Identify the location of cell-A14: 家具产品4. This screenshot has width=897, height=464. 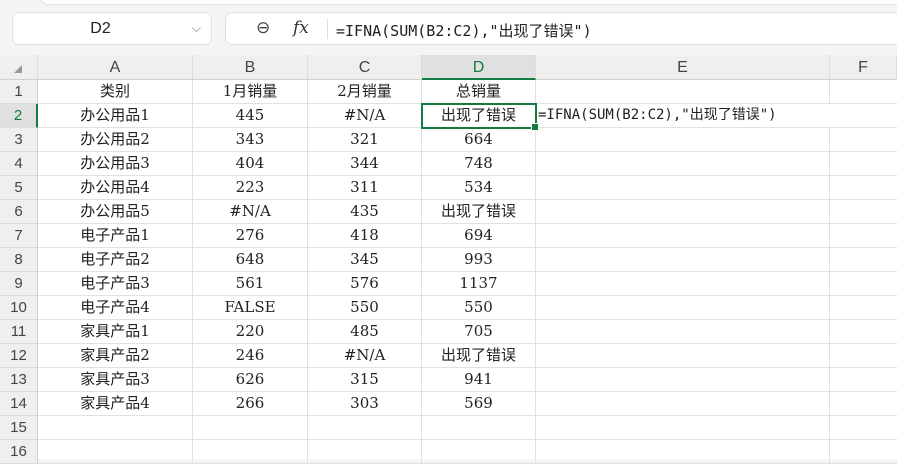
(115, 404).